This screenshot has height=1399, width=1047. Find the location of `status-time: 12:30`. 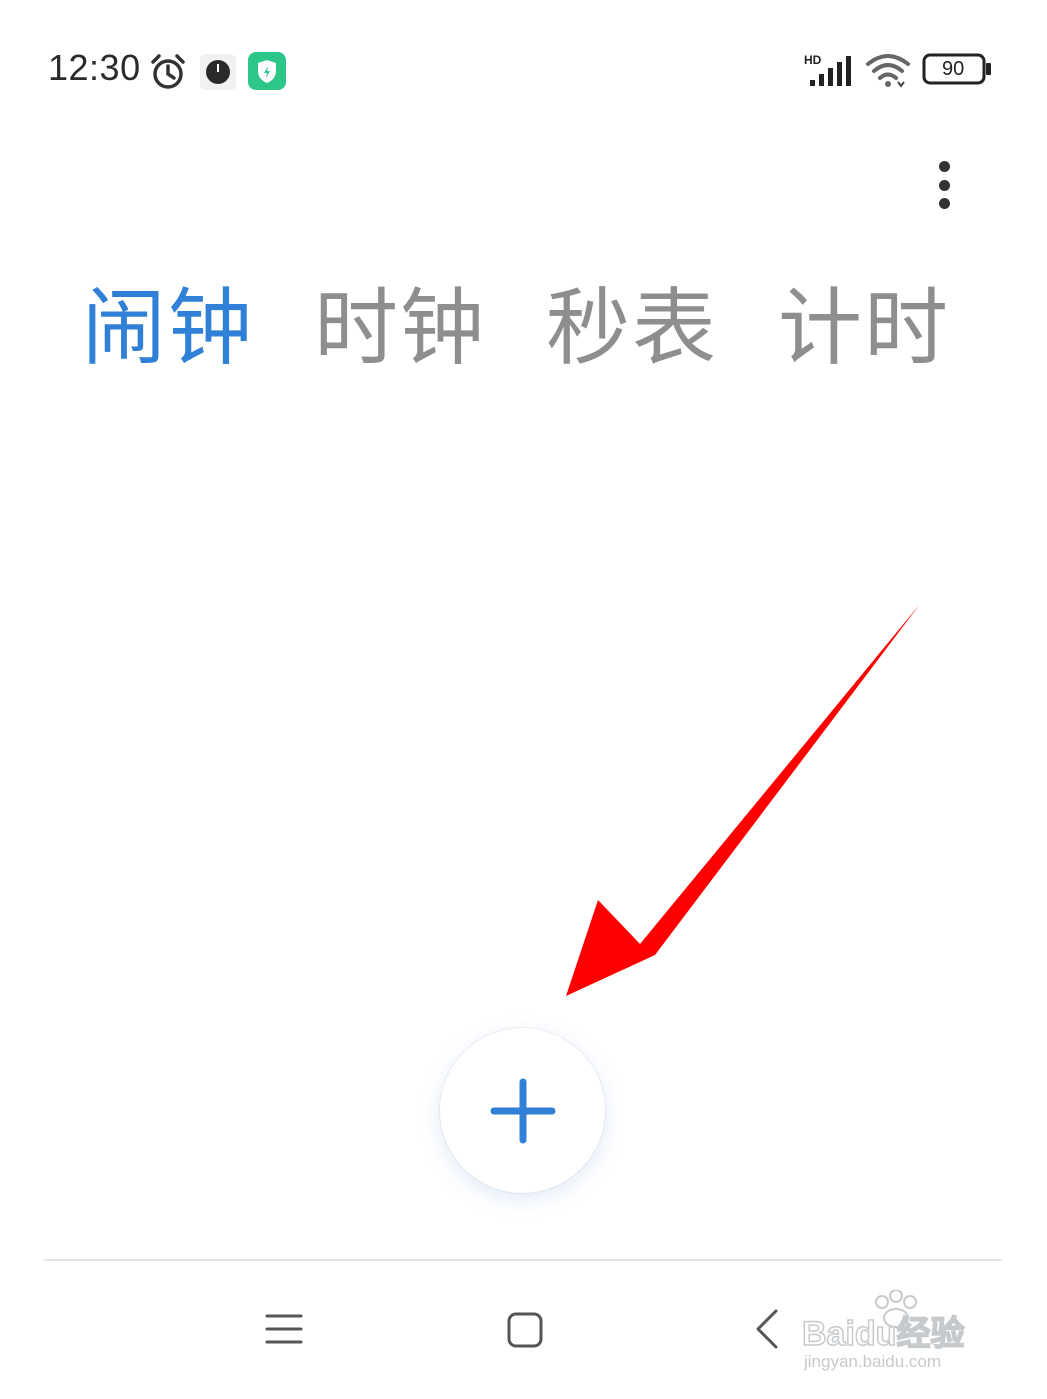

status-time: 12:30 is located at coordinates (94, 67).